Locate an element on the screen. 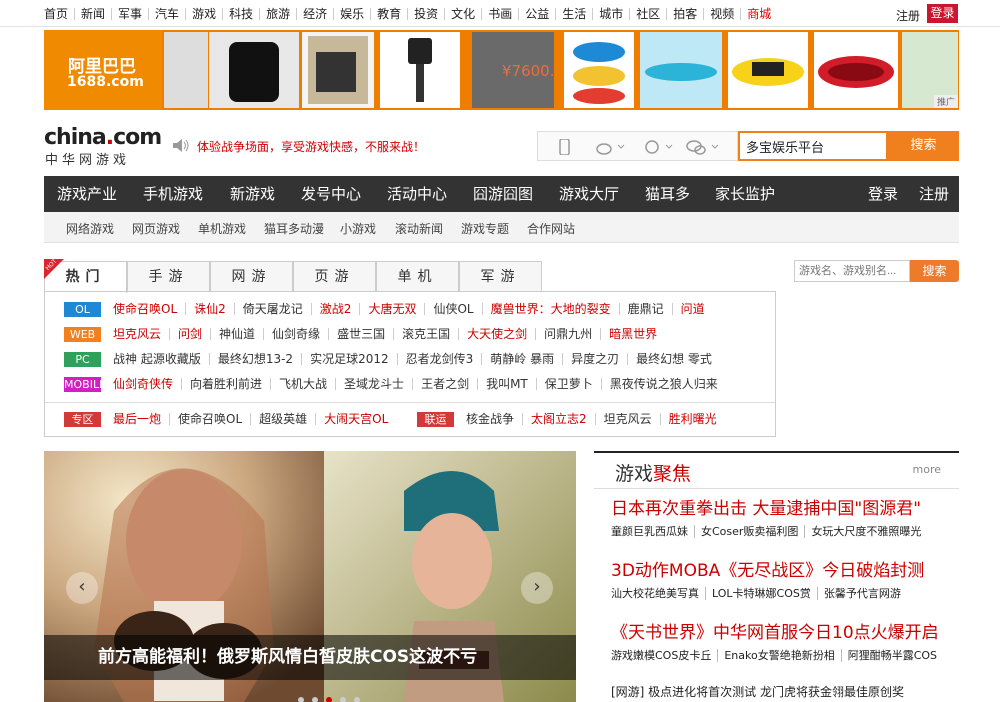 The height and width of the screenshot is (702, 1000). focus-sub-link: 女玩大尺度不雅照曝光 is located at coordinates (866, 531).